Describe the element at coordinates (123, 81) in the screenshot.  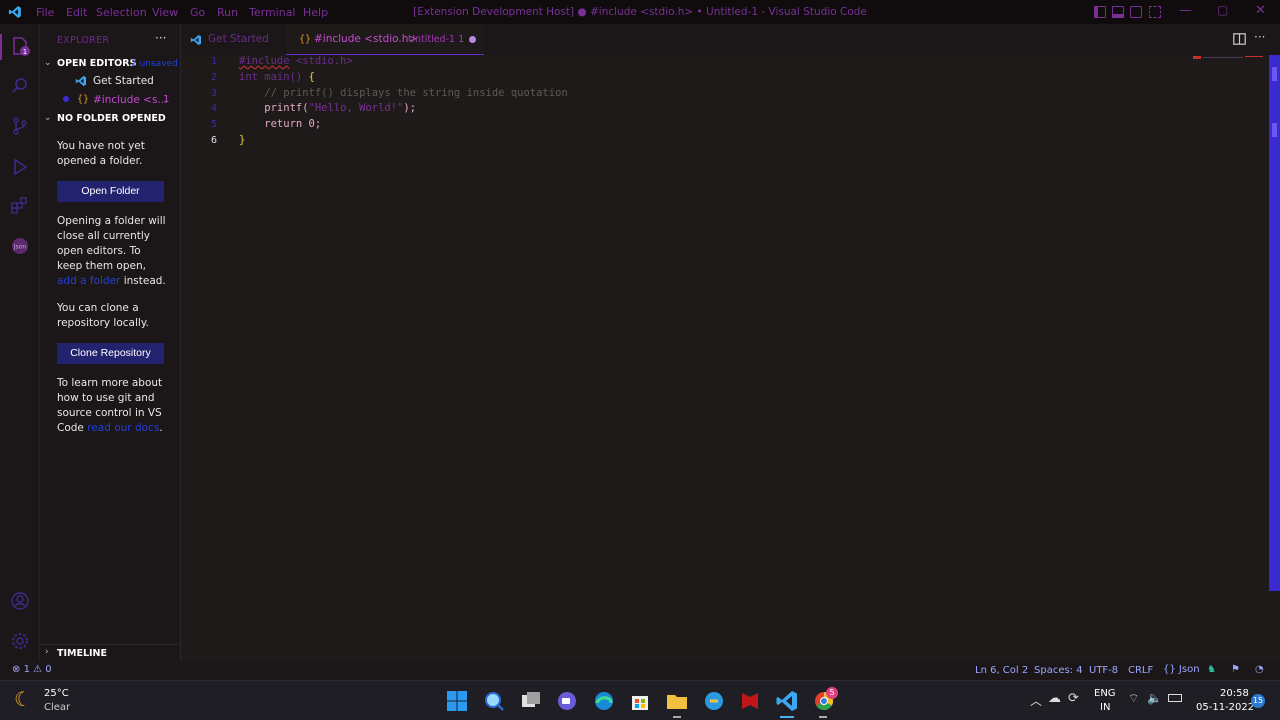
I see `open-editor-get-started: Get Started` at that location.